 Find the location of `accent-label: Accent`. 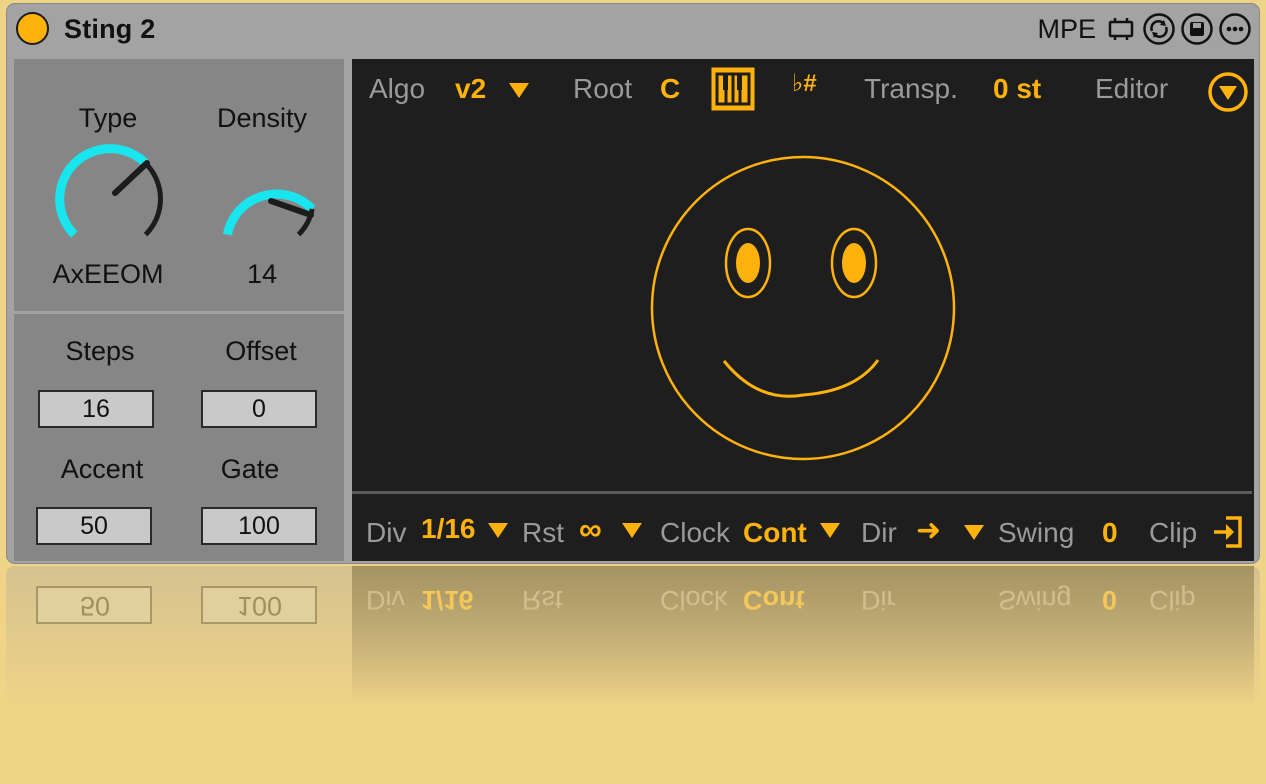

accent-label: Accent is located at coordinates (102, 469).